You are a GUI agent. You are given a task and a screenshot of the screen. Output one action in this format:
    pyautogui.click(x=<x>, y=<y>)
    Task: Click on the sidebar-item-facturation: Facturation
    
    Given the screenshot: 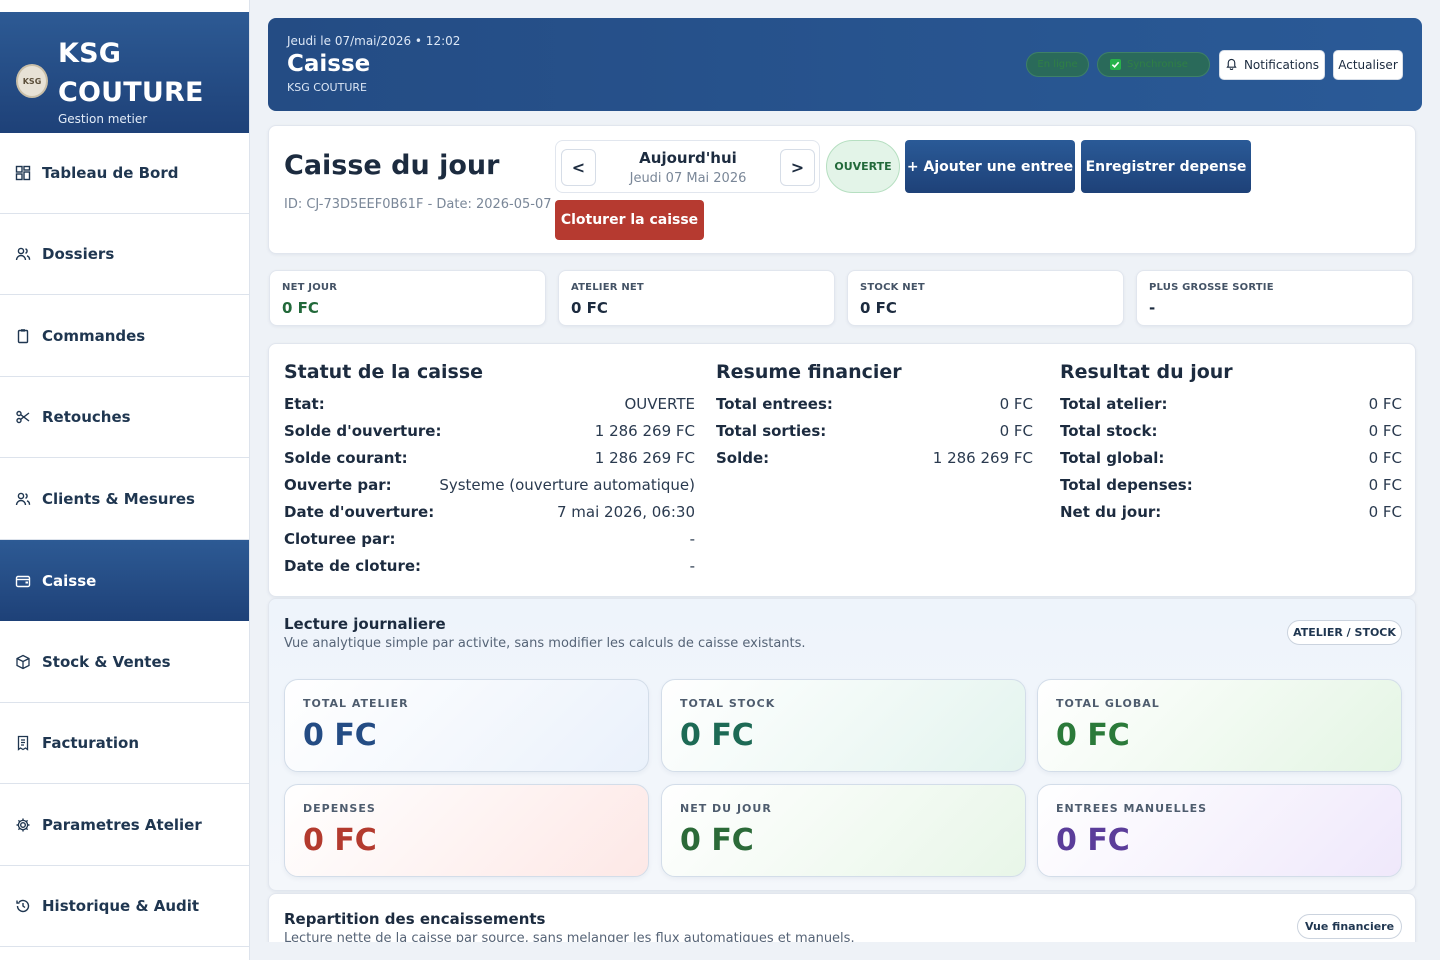 What is the action you would take?
    pyautogui.click(x=124, y=743)
    